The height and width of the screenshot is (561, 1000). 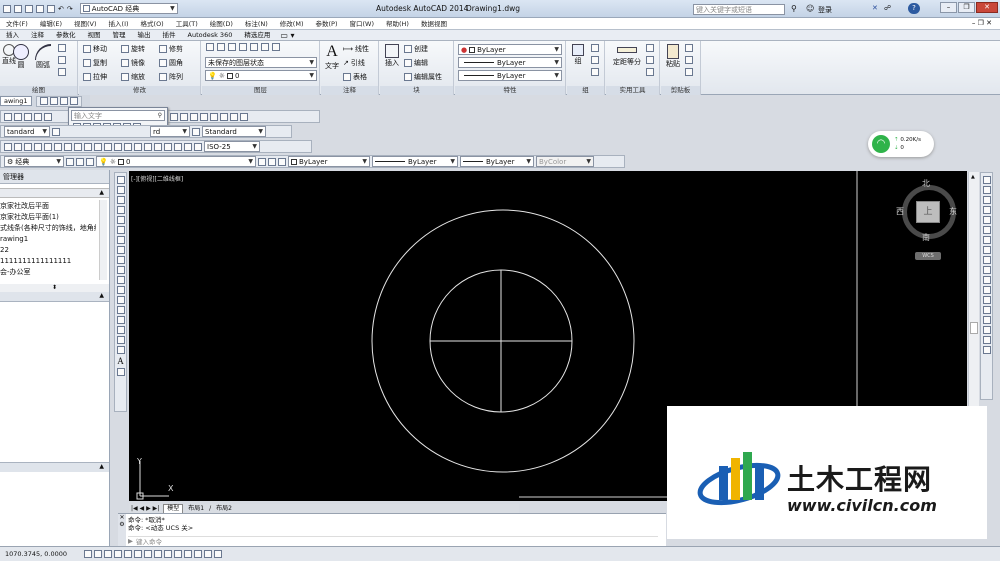 What do you see at coordinates (152, 24) in the screenshot?
I see `menu-format: 格式(O)` at bounding box center [152, 24].